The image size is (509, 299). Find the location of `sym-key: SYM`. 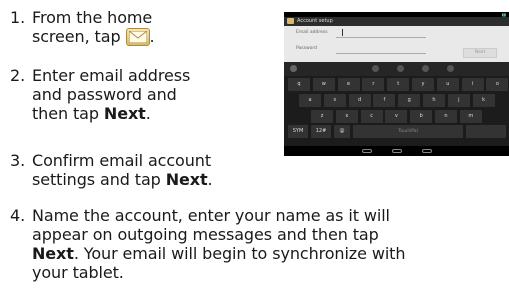

sym-key: SYM is located at coordinates (298, 131).